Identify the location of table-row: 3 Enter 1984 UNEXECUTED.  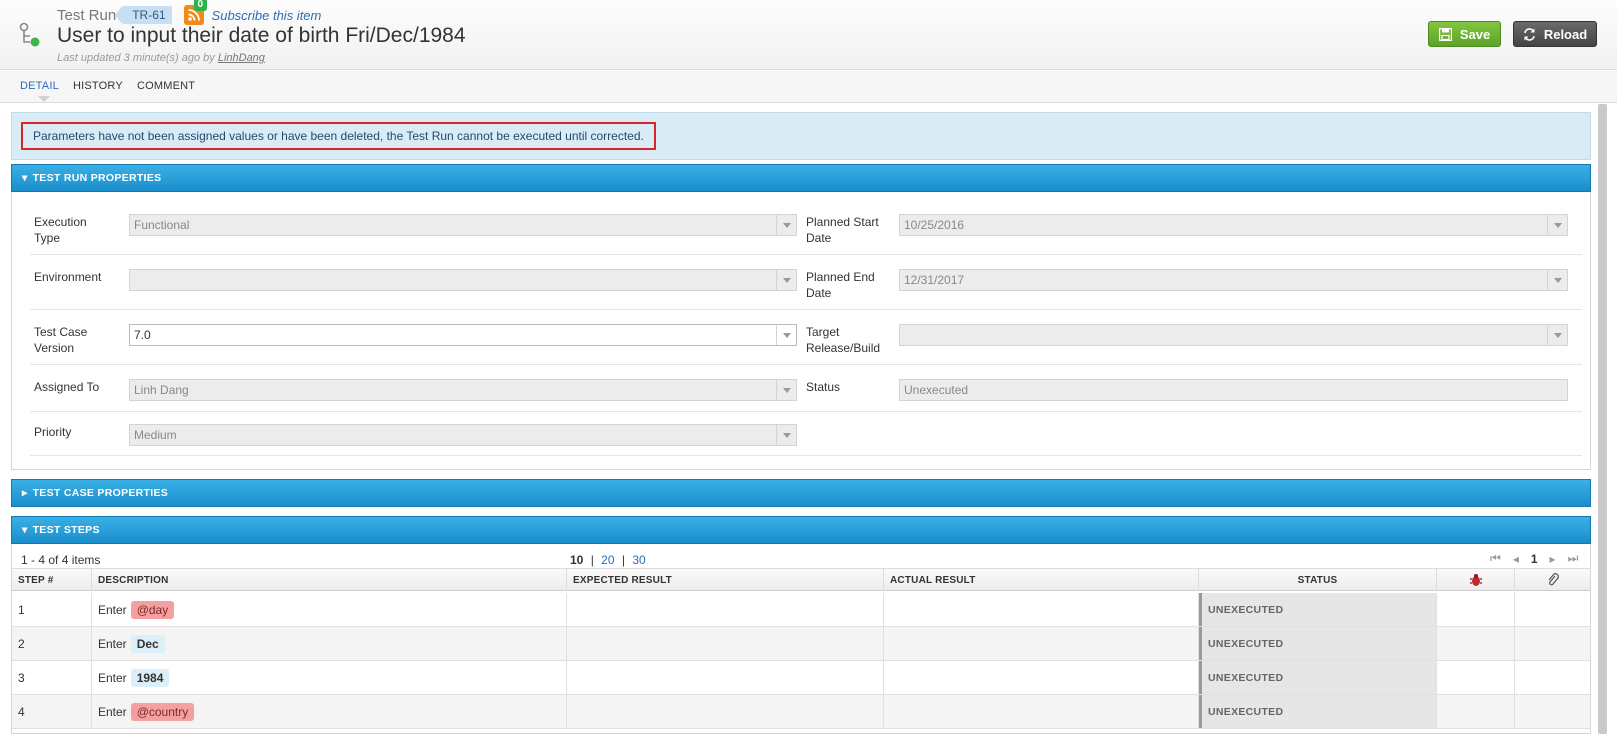
(801, 678).